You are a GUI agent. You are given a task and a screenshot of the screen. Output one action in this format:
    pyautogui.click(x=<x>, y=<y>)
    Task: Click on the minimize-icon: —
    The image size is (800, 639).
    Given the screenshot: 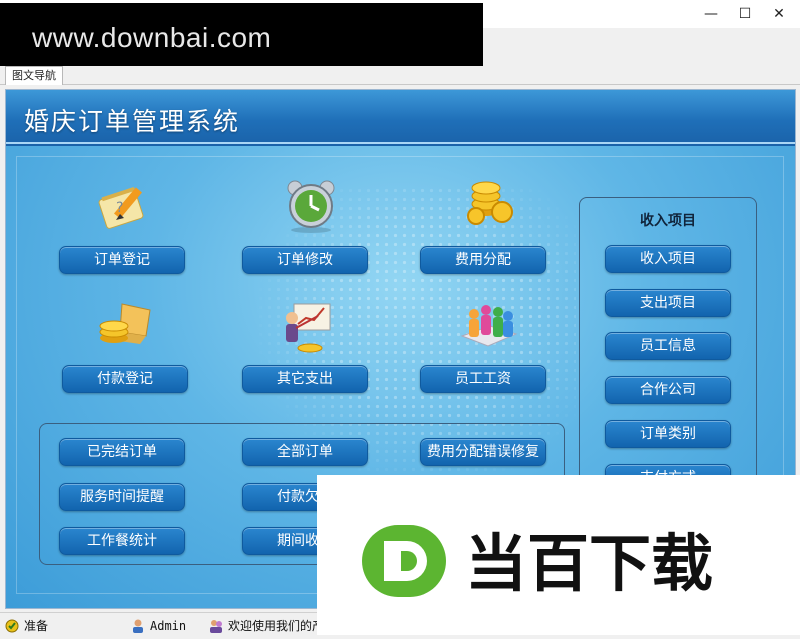 What is the action you would take?
    pyautogui.click(x=711, y=14)
    